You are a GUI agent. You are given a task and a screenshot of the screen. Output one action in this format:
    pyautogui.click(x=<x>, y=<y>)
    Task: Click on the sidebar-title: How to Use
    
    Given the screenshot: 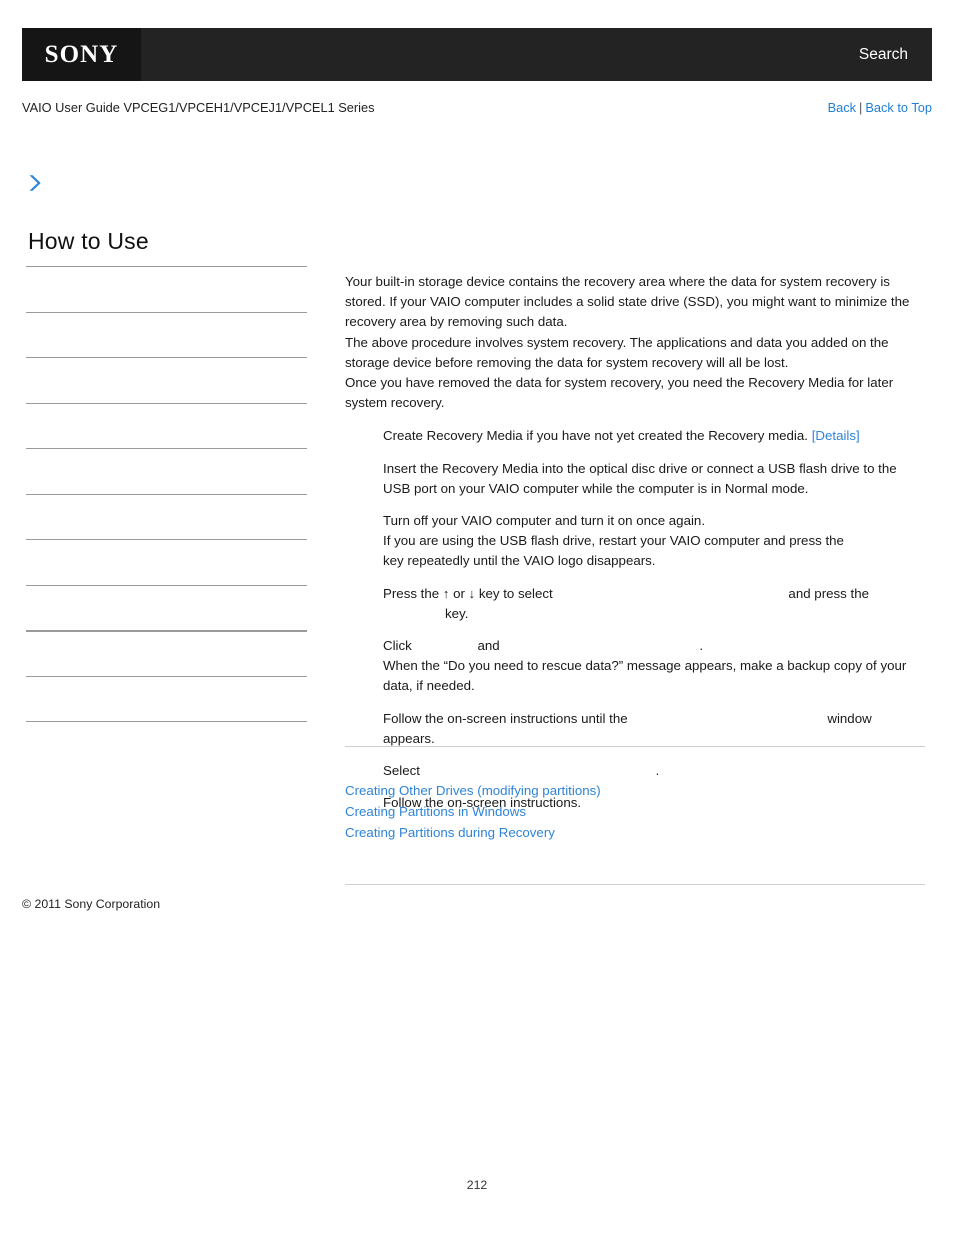 What is the action you would take?
    pyautogui.click(x=88, y=241)
    